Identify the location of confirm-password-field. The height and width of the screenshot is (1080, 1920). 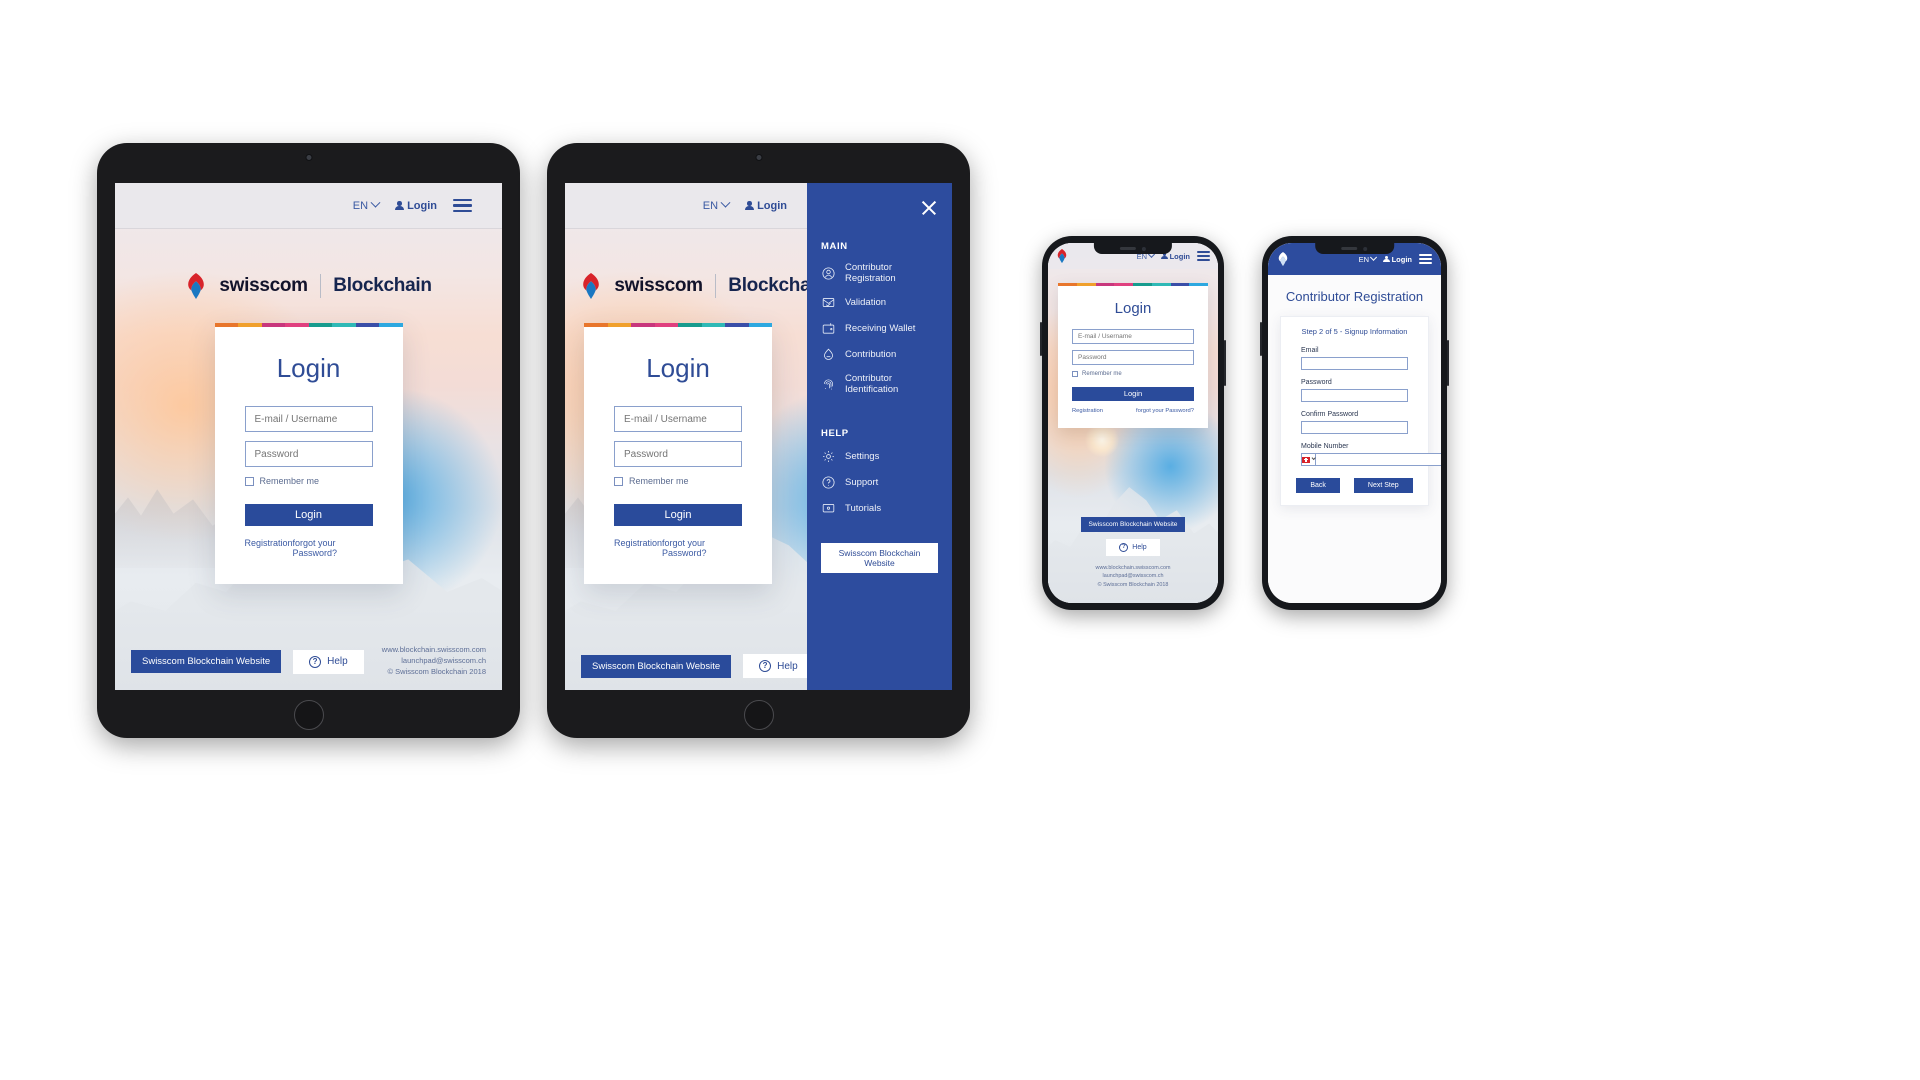
(1354, 427).